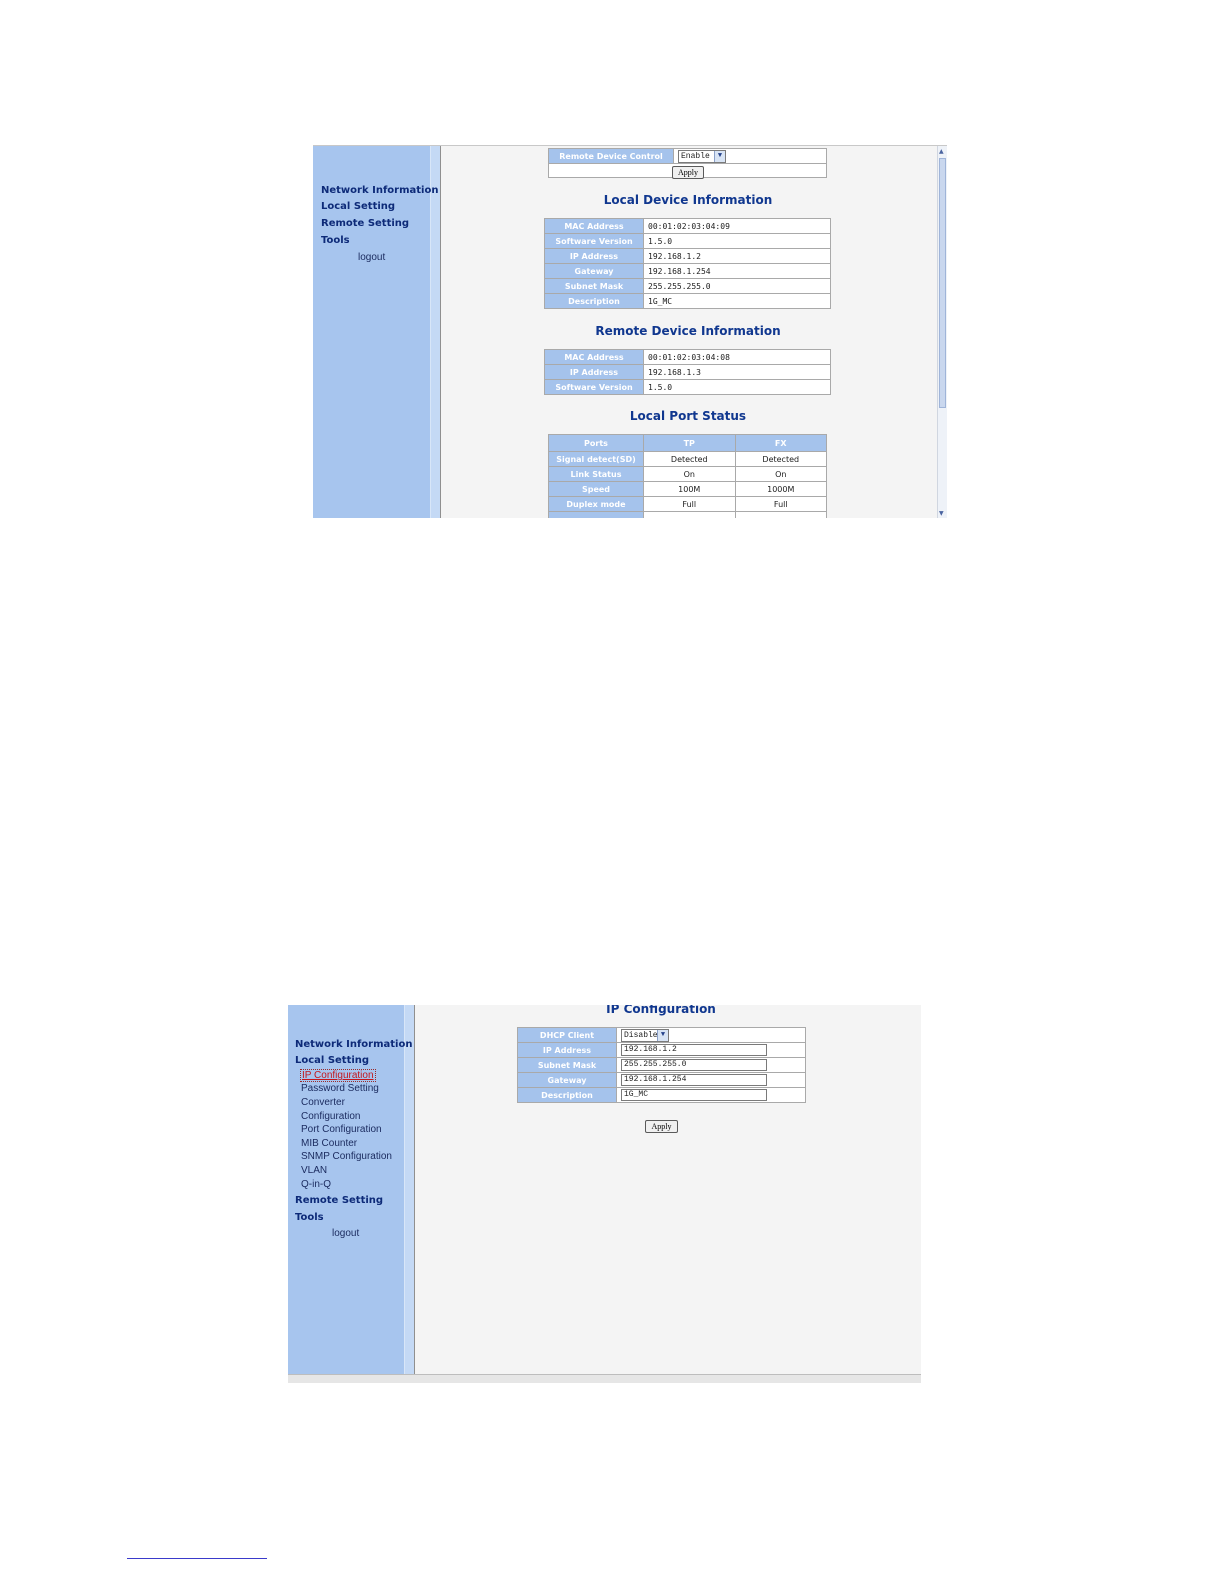 Image resolution: width=1224 pixels, height=1584 pixels. What do you see at coordinates (688, 416) in the screenshot?
I see `port-status-title: Local Port Status` at bounding box center [688, 416].